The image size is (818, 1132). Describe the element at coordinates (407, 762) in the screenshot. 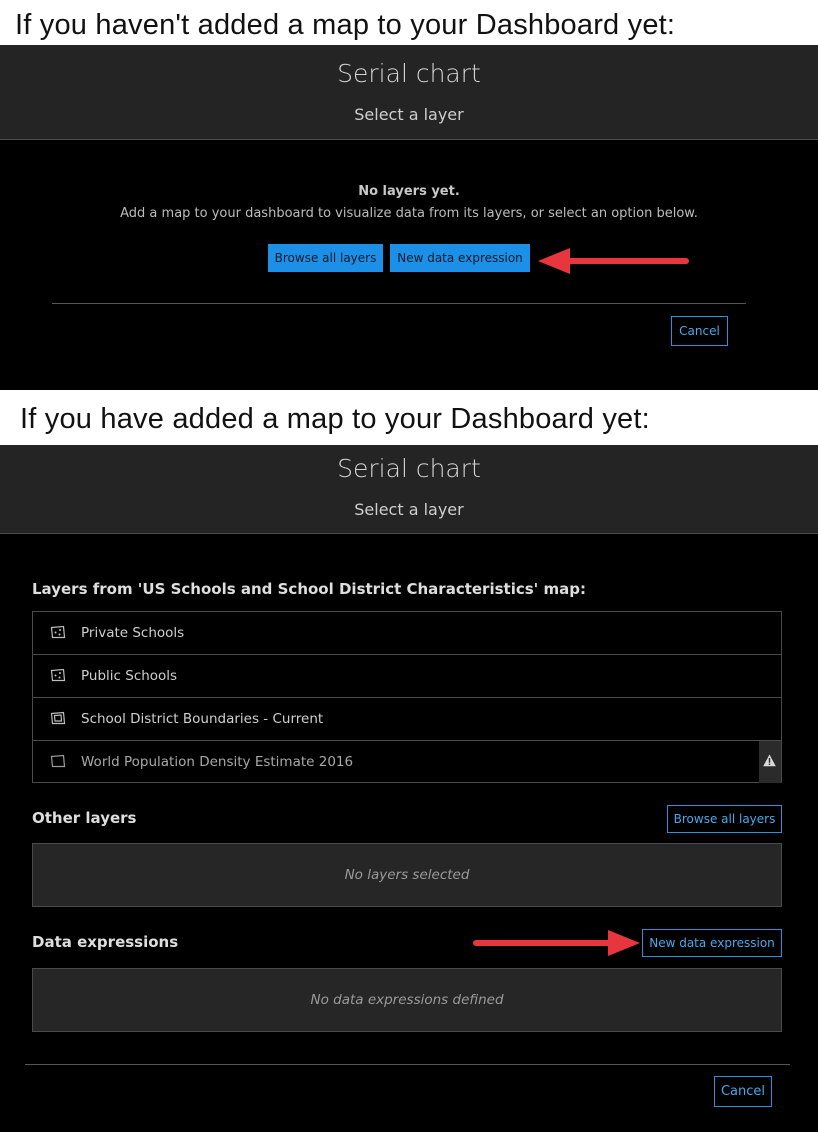

I see `layer-item-world-population-density: World Population Density Estimate 2016` at that location.